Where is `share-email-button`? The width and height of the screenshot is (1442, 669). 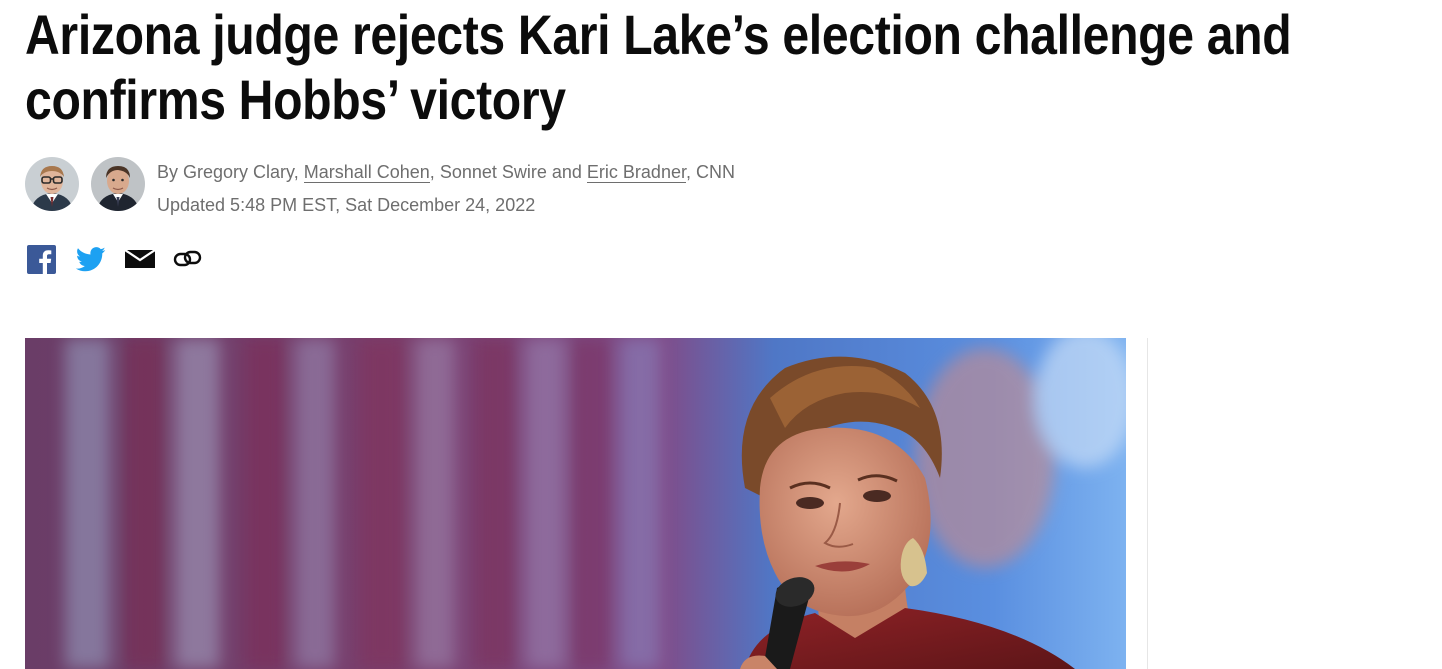
share-email-button is located at coordinates (140, 259).